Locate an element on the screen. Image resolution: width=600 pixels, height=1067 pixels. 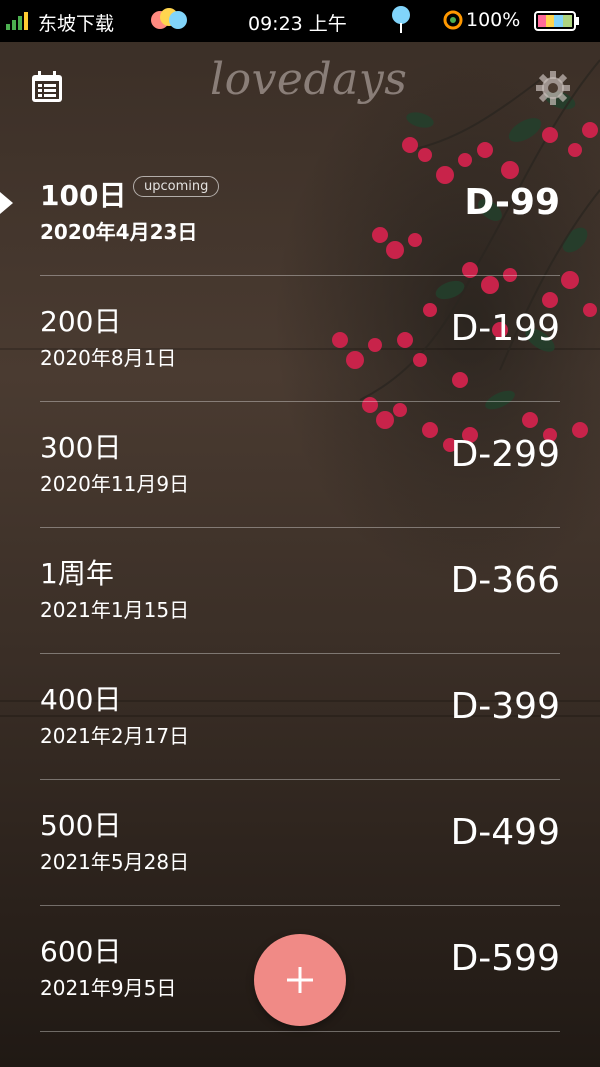
app-logo: lovedays is located at coordinates (309, 79).